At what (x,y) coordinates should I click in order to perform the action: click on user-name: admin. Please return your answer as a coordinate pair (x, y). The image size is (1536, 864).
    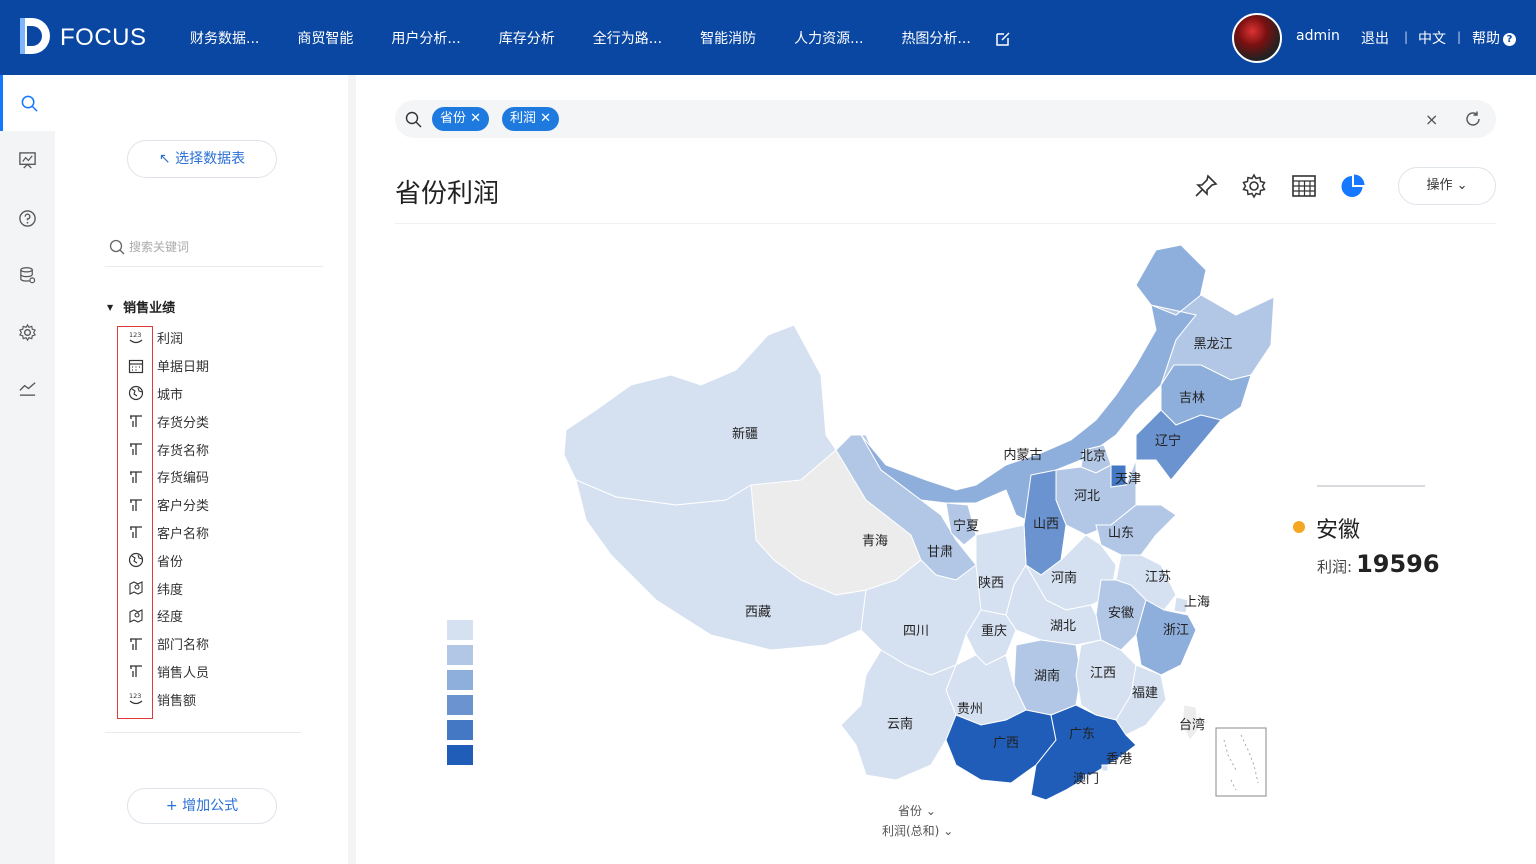
    Looking at the image, I should click on (1318, 36).